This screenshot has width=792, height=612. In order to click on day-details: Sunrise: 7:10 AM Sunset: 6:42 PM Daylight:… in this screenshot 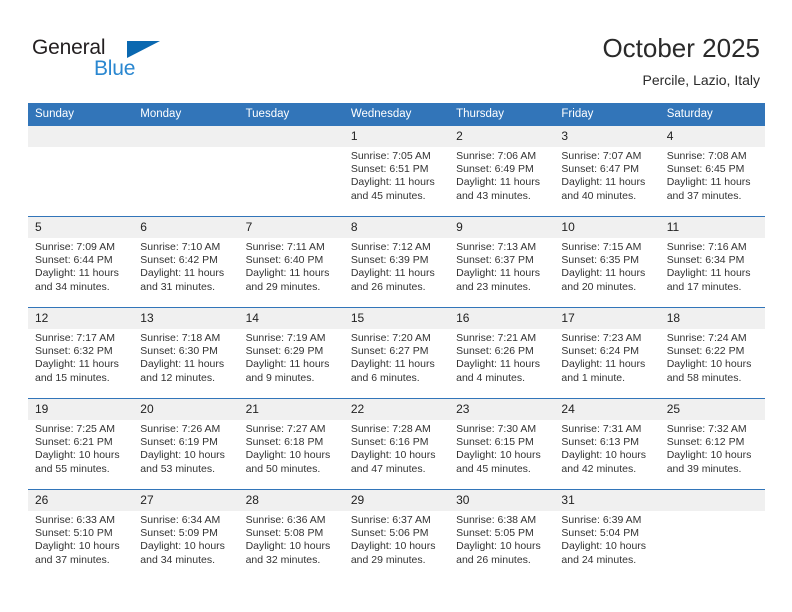, I will do `click(185, 266)`.